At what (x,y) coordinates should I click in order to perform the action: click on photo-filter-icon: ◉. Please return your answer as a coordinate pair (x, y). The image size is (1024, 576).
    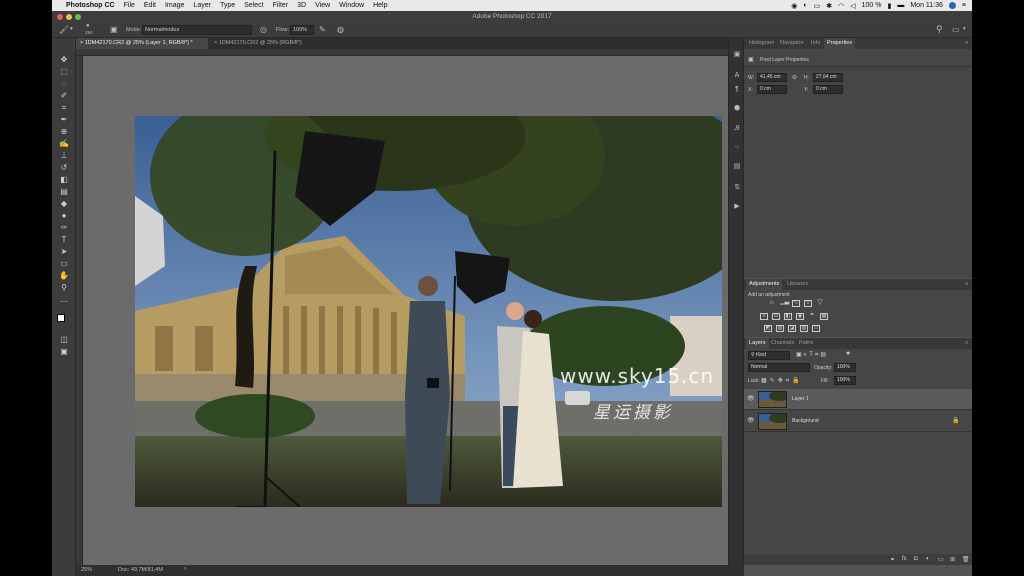
    Looking at the image, I should click on (800, 316).